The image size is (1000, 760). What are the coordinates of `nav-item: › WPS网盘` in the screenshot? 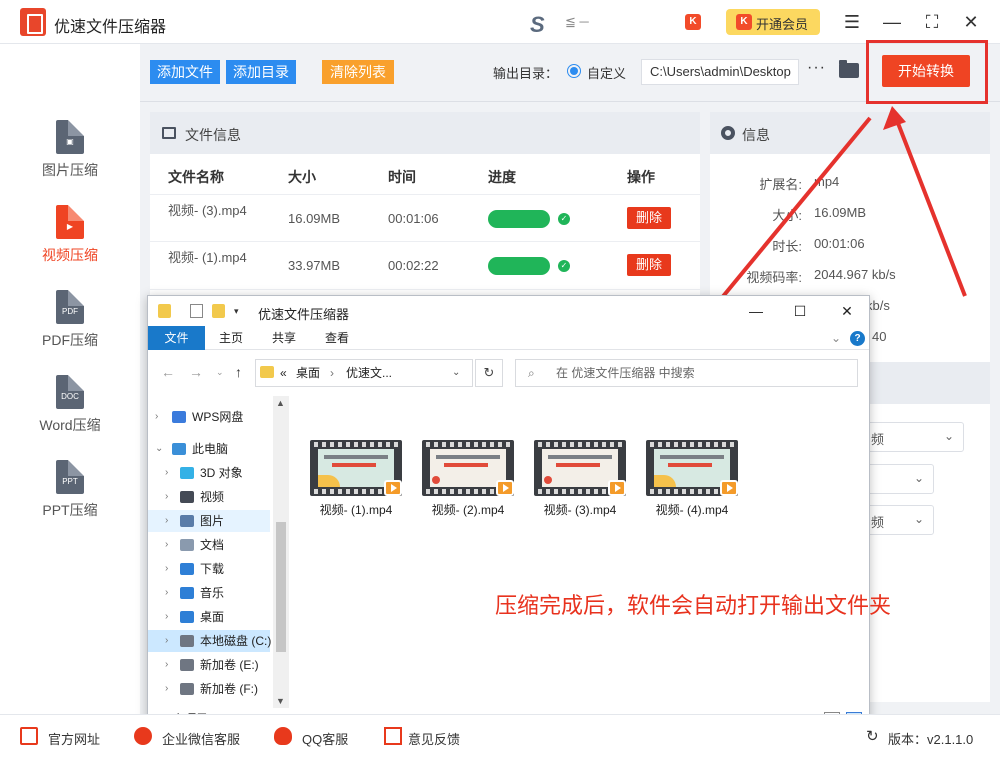 It's located at (209, 417).